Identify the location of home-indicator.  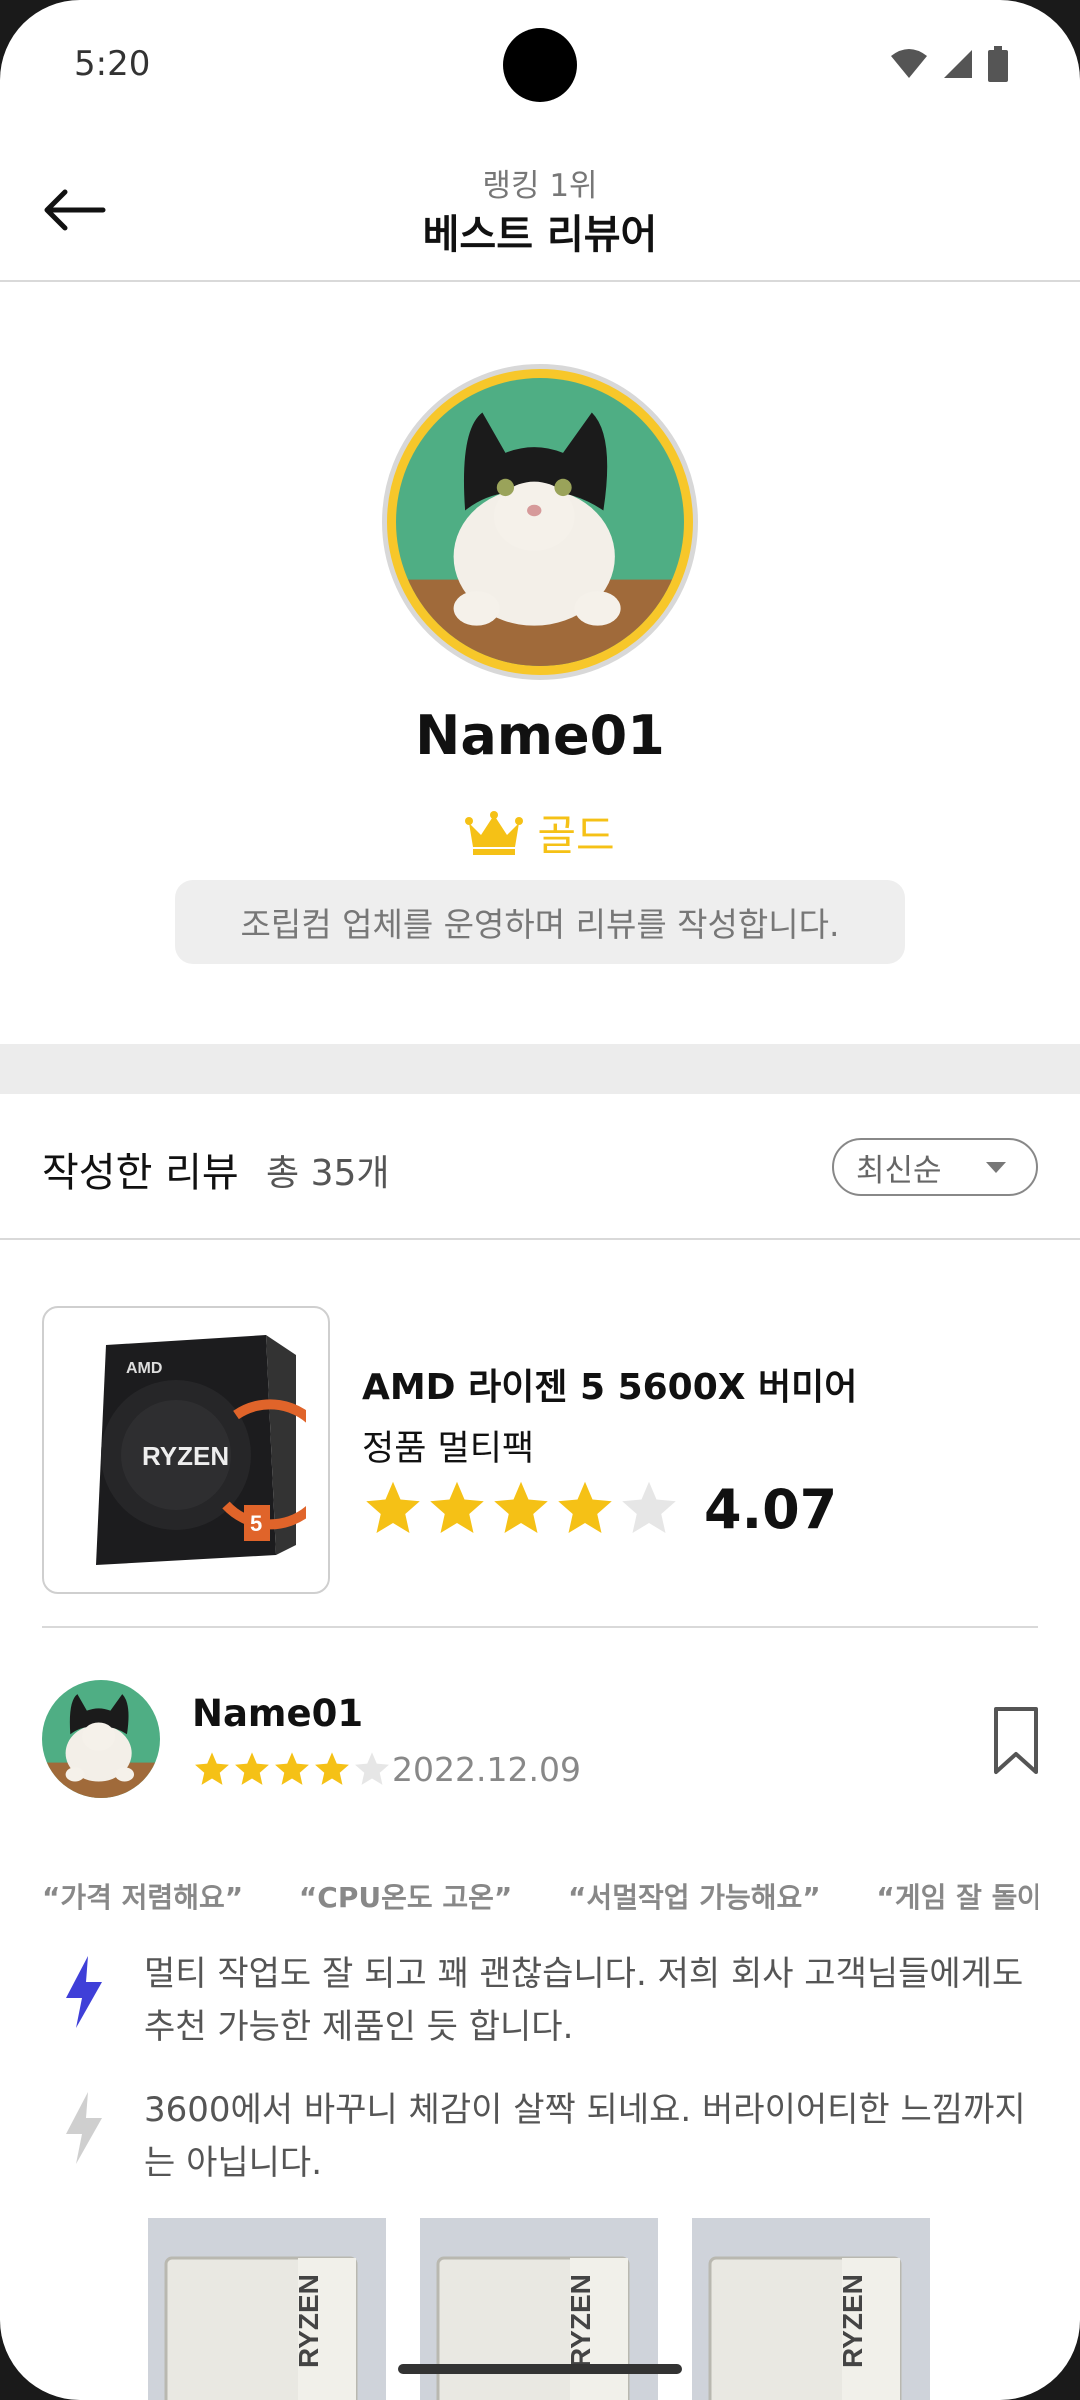
(540, 2369).